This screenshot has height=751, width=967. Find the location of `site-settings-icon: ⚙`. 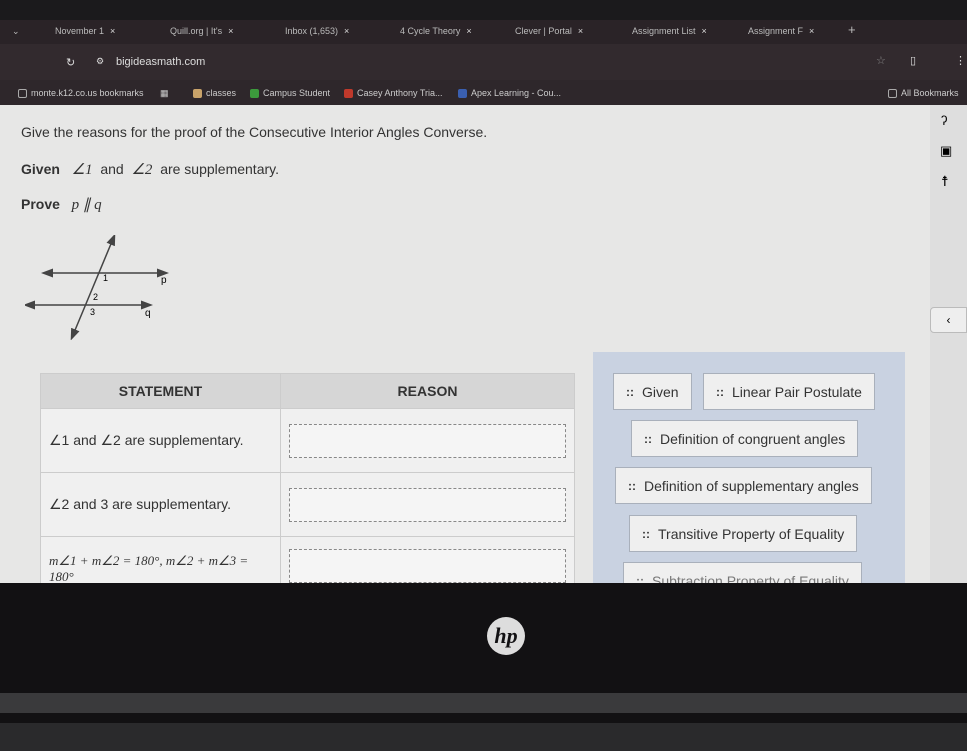

site-settings-icon: ⚙ is located at coordinates (100, 61).